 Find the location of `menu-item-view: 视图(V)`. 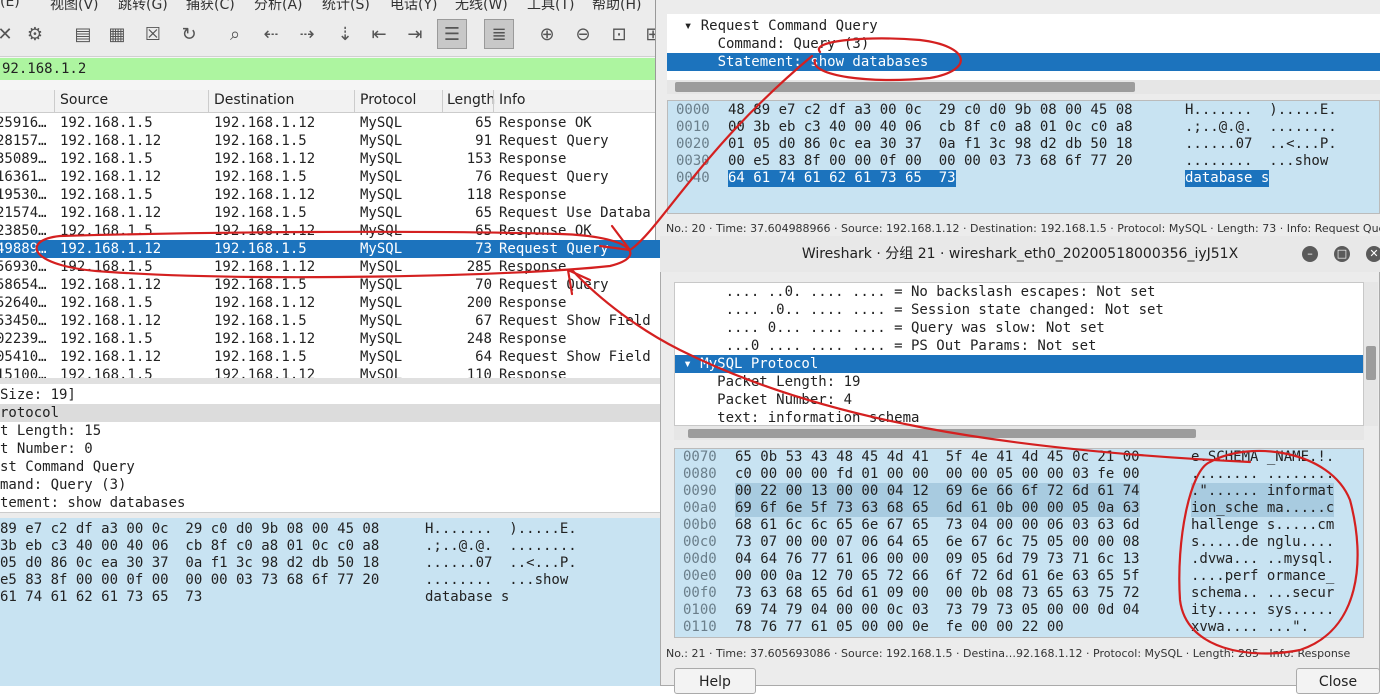

menu-item-view: 视图(V) is located at coordinates (74, 6).